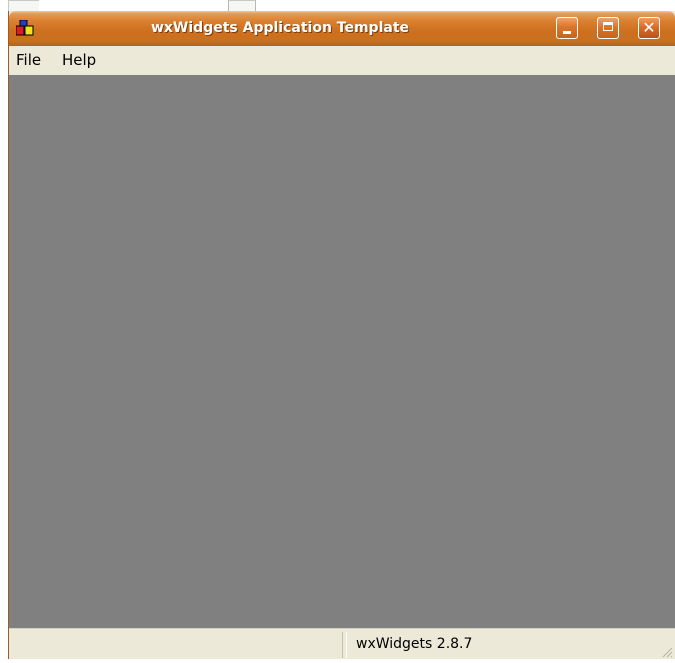 The image size is (675, 663). I want to click on menu-file: File, so click(28, 60).